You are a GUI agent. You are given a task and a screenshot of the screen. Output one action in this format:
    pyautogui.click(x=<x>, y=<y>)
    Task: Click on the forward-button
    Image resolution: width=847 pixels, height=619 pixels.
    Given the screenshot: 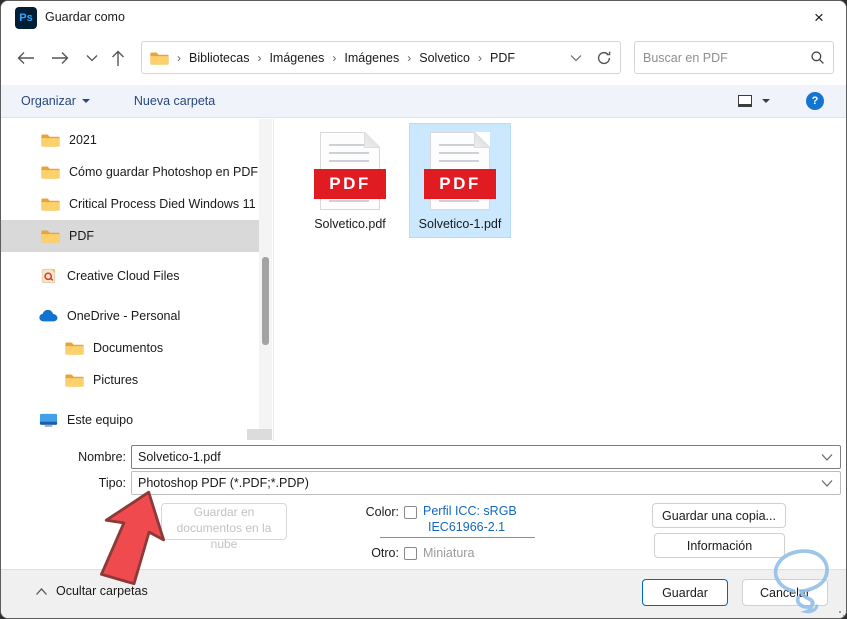 What is the action you would take?
    pyautogui.click(x=60, y=58)
    